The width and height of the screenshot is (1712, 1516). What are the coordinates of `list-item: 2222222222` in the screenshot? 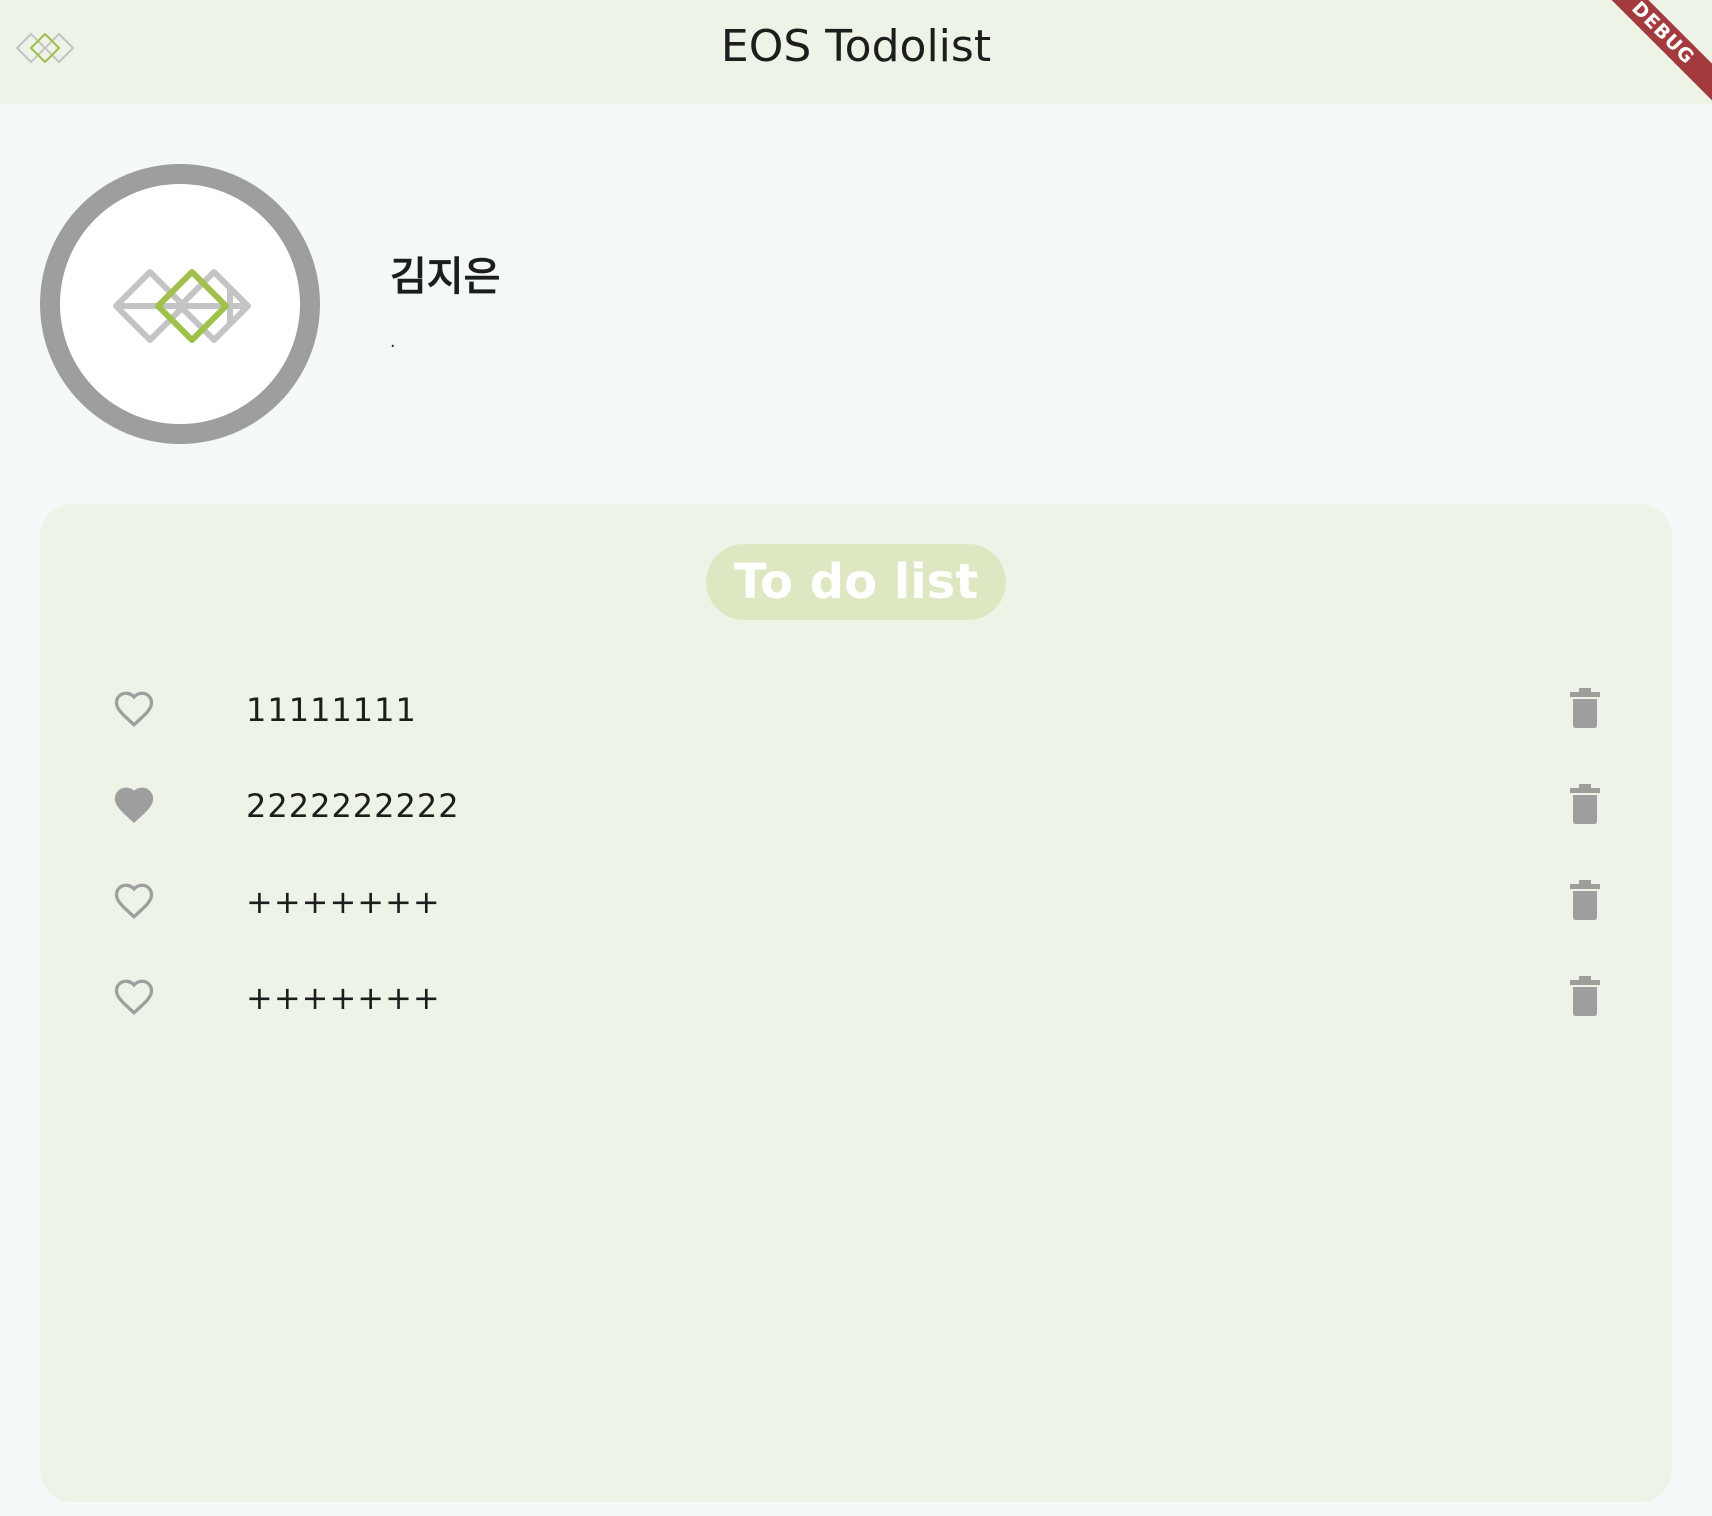 It's located at (892, 806).